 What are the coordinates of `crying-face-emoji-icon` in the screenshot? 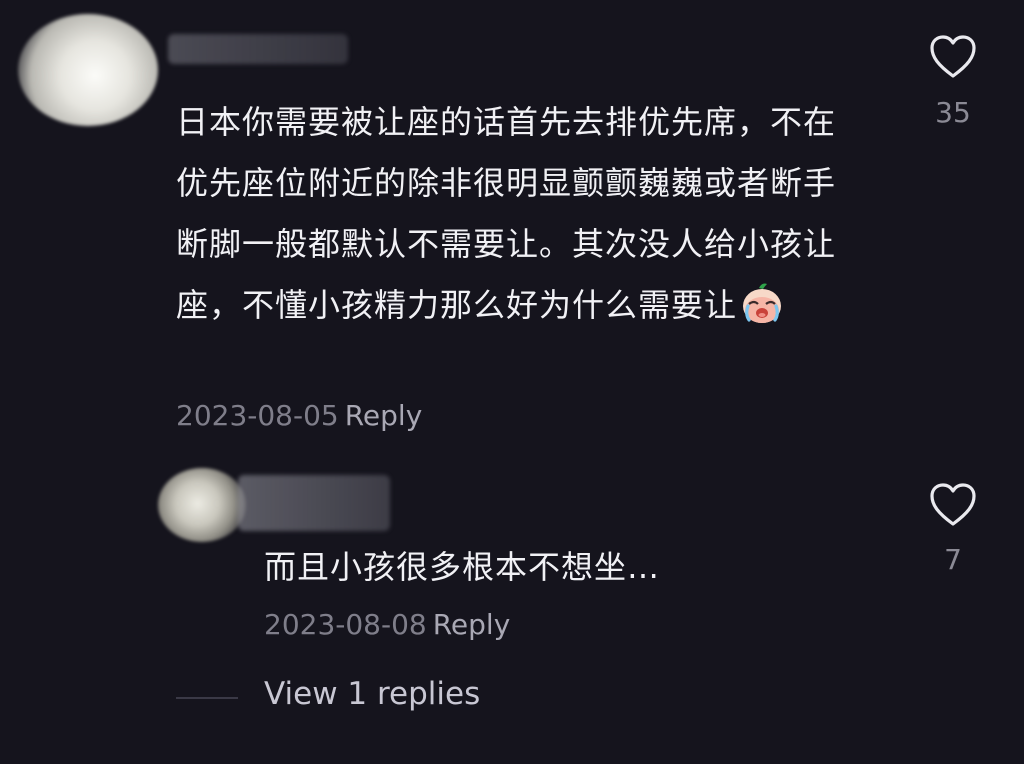 It's located at (762, 303).